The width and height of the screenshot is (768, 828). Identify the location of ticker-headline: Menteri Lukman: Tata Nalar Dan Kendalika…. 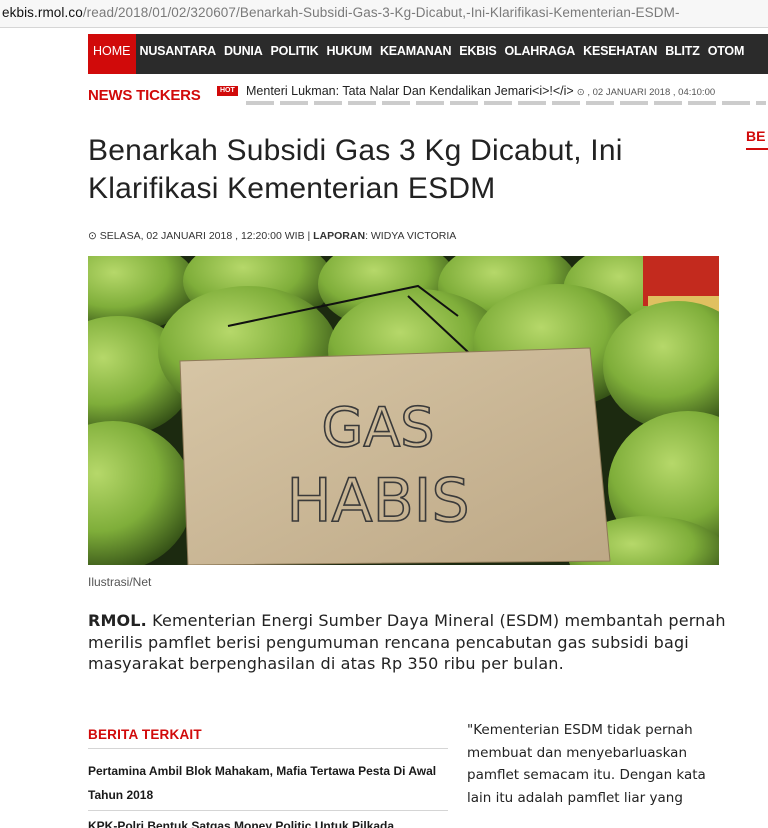
(410, 91).